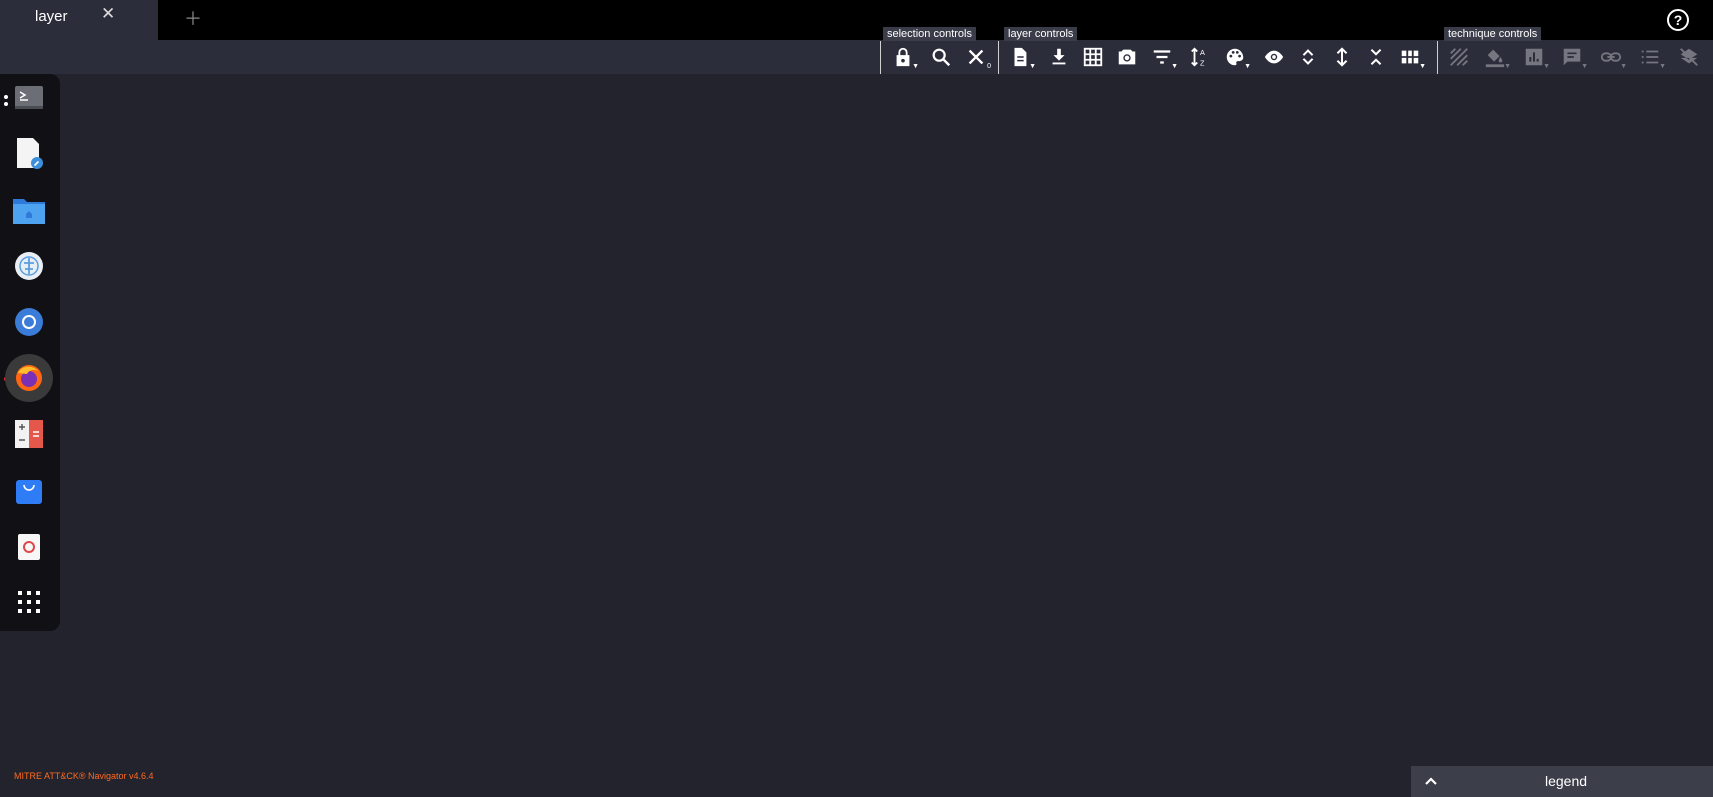  Describe the element at coordinates (1411, 57) in the screenshot. I see `layout-icon: ▼` at that location.